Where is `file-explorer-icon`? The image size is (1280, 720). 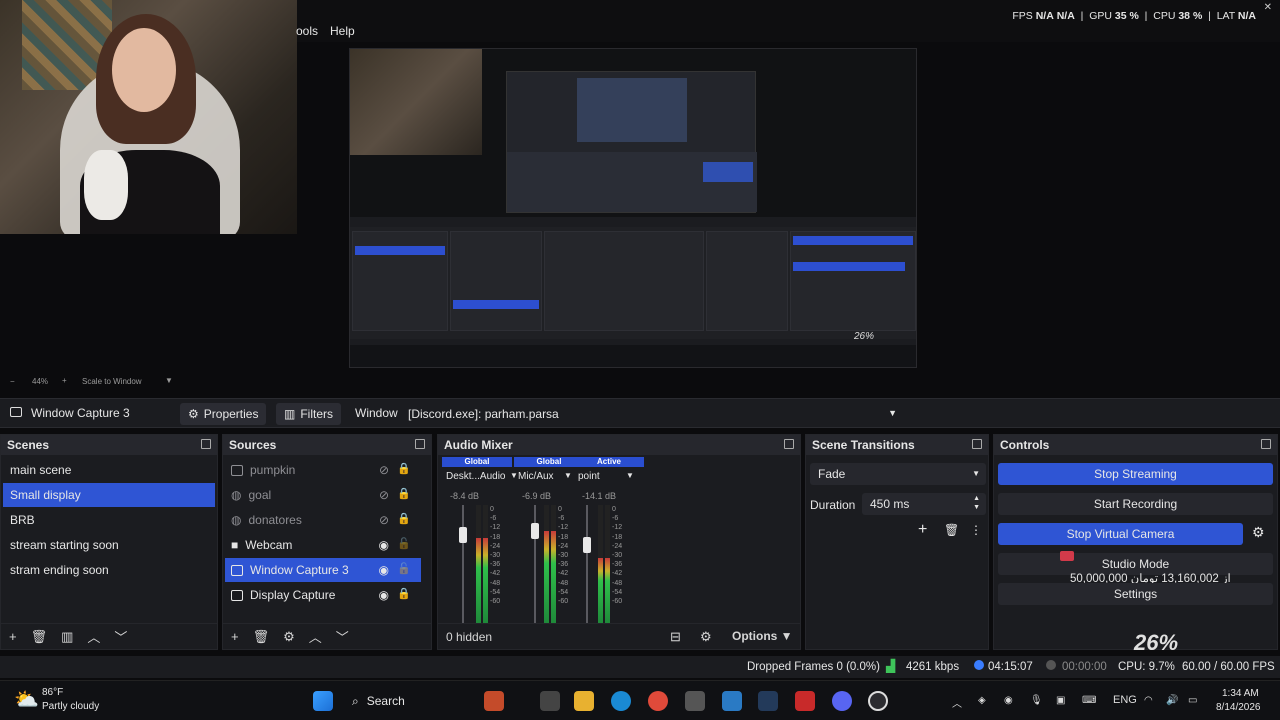
file-explorer-icon is located at coordinates (584, 701).